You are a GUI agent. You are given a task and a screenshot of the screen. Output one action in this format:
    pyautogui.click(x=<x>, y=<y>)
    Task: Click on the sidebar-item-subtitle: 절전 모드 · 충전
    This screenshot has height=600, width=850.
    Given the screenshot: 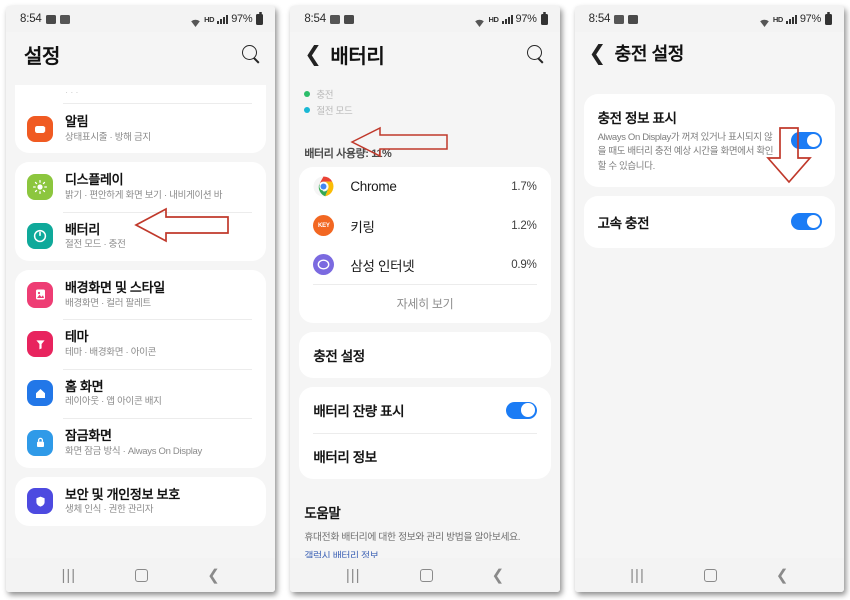 What is the action you would take?
    pyautogui.click(x=95, y=245)
    